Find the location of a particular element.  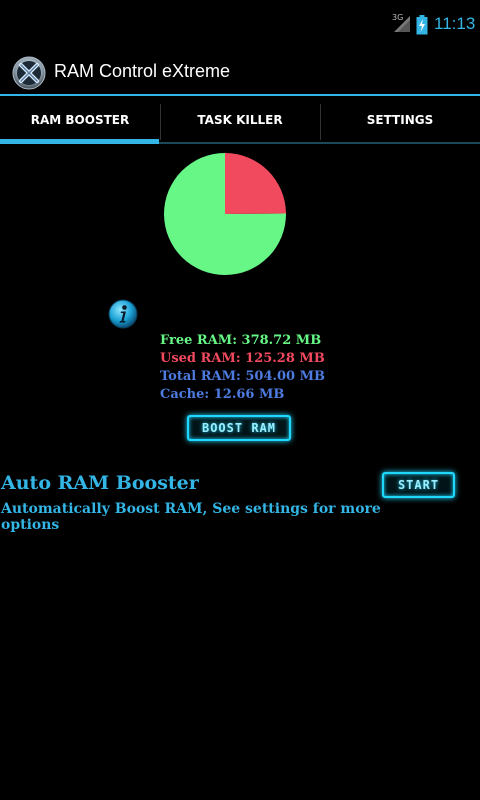

status-time: 11:13 is located at coordinates (455, 23).